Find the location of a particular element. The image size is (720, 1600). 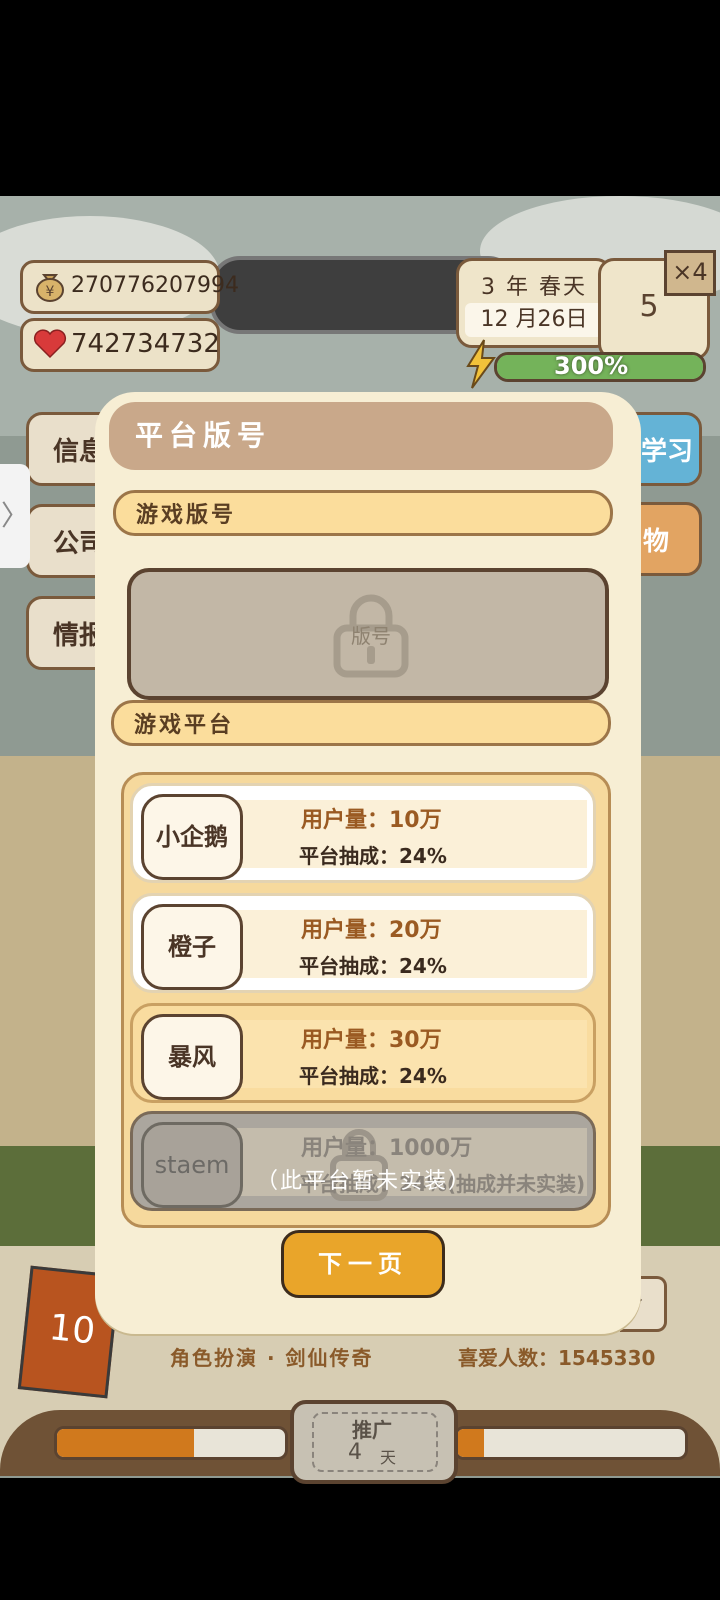

promote-label: 推广 is located at coordinates (372, 1430).